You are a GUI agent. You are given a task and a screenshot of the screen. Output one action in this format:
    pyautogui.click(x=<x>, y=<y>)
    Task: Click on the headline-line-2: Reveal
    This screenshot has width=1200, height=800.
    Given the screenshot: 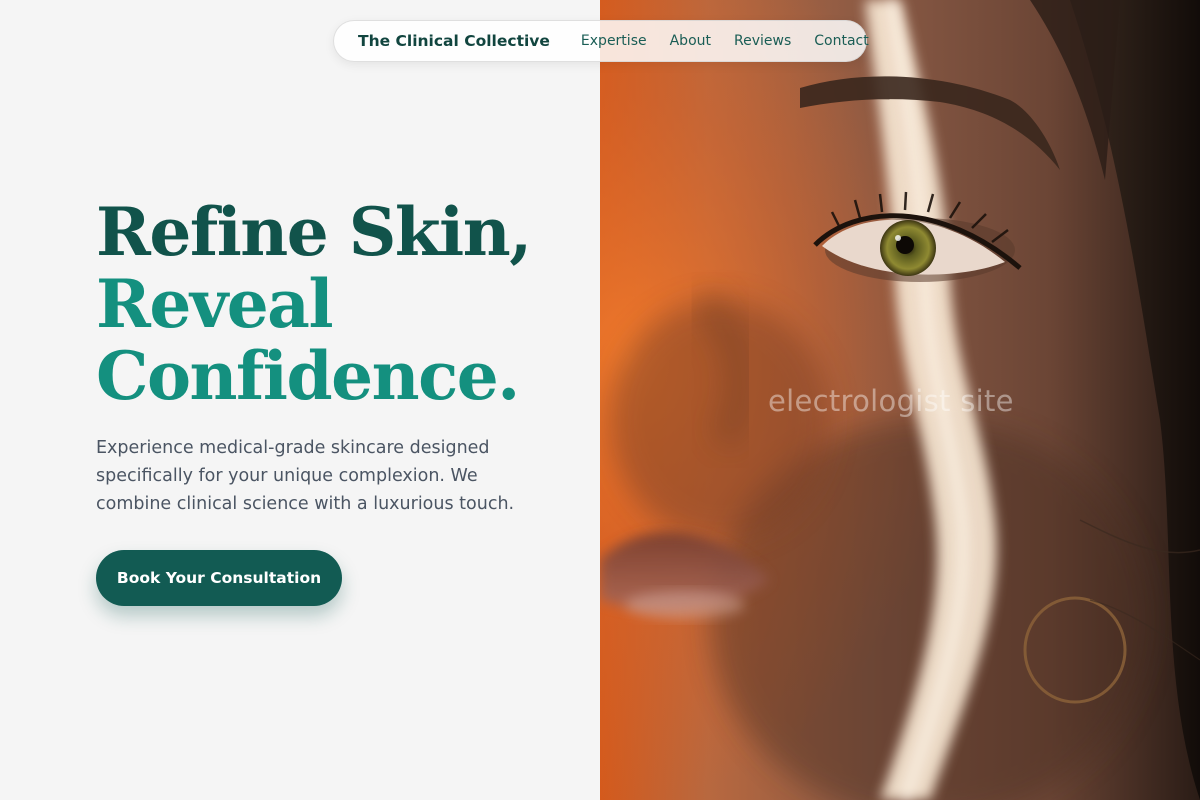 What is the action you would take?
    pyautogui.click(x=215, y=304)
    